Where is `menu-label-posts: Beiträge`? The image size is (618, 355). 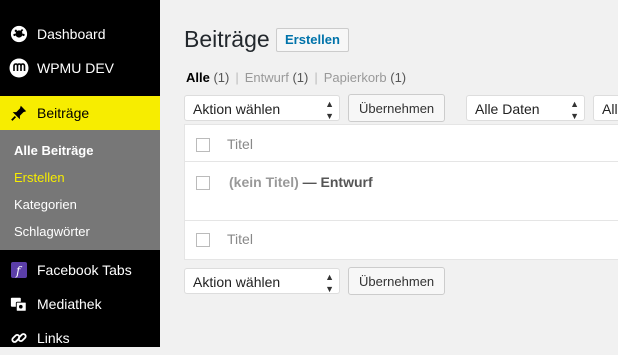 menu-label-posts: Beiträge is located at coordinates (63, 113).